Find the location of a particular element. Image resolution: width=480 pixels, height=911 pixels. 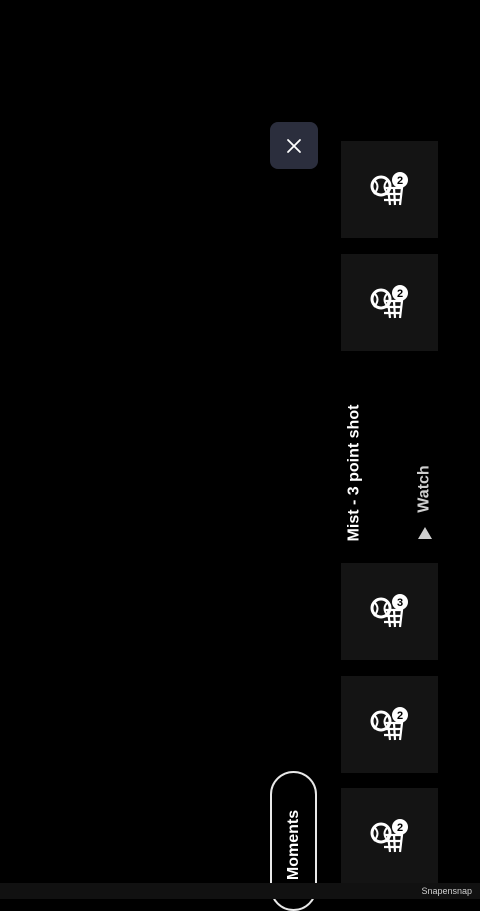

moment-count: 3 is located at coordinates (399, 603).